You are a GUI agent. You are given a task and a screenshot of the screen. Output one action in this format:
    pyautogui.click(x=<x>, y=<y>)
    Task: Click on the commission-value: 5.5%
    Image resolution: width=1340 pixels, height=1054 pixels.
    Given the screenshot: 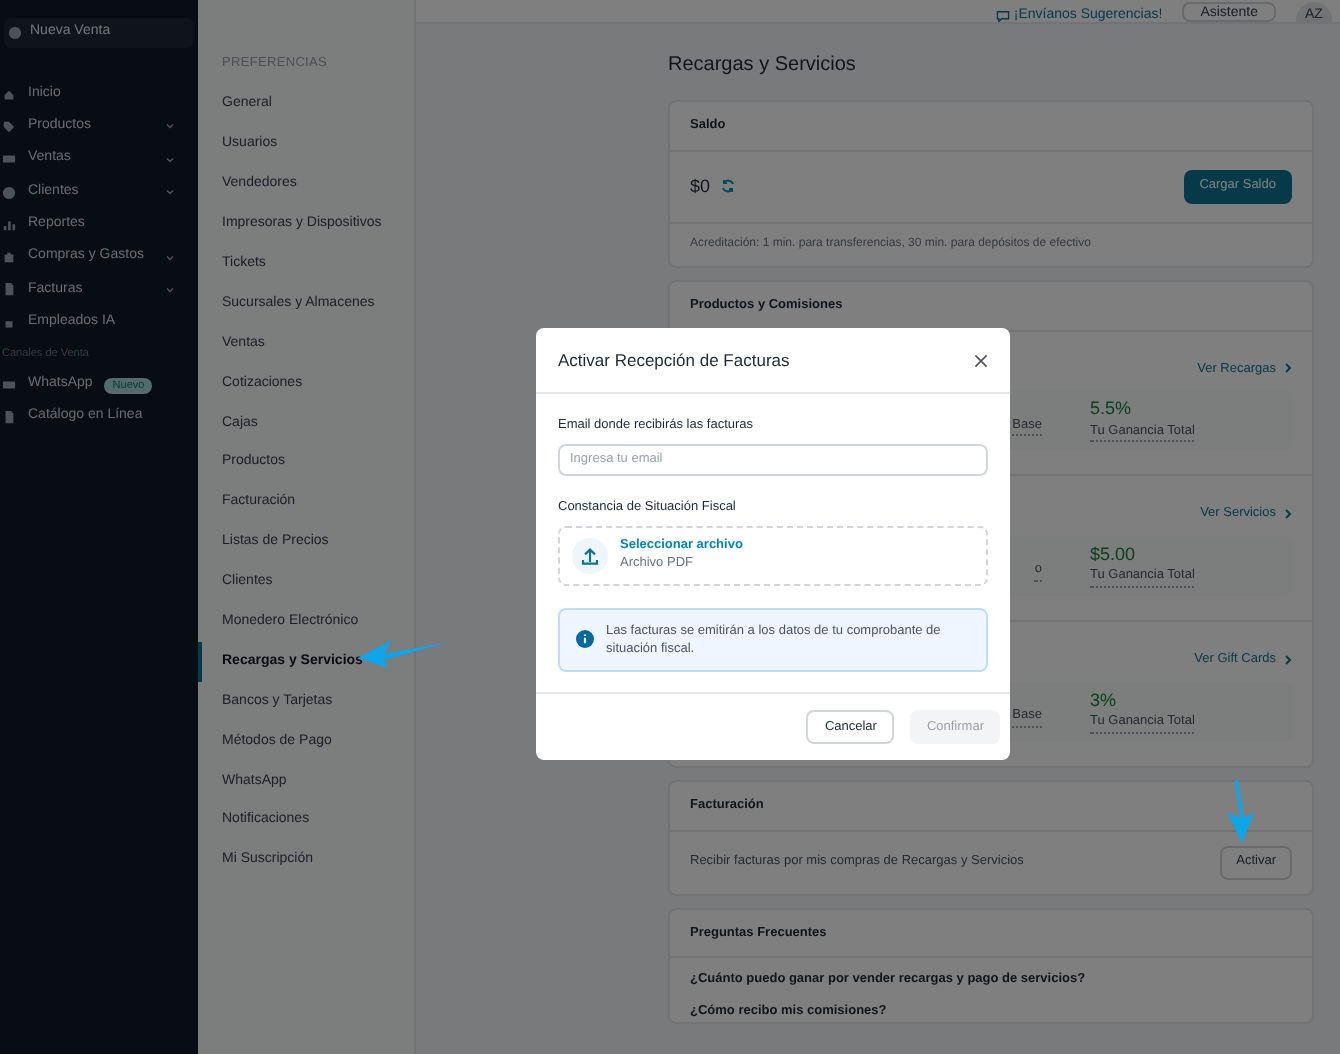 What is the action you would take?
    pyautogui.click(x=1112, y=409)
    